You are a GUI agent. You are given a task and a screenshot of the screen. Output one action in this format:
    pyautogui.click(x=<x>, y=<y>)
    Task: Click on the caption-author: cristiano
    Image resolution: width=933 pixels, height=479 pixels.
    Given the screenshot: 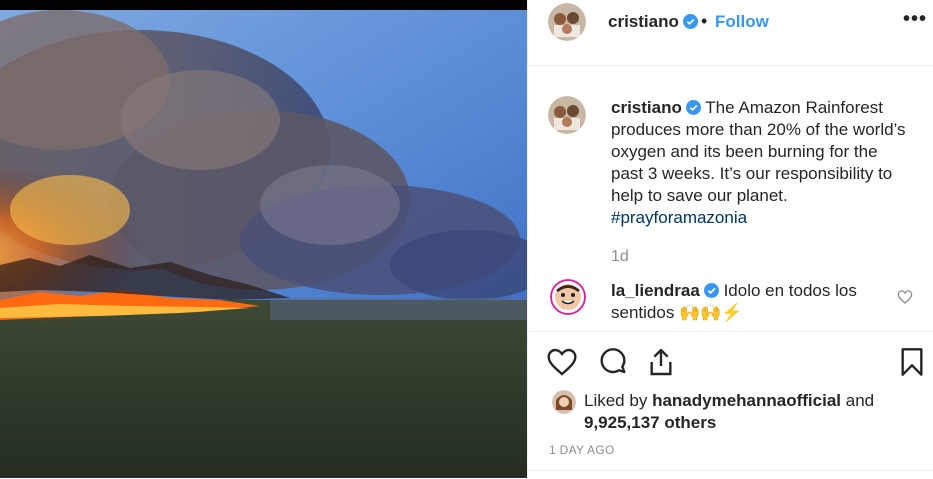 What is the action you would take?
    pyautogui.click(x=646, y=107)
    